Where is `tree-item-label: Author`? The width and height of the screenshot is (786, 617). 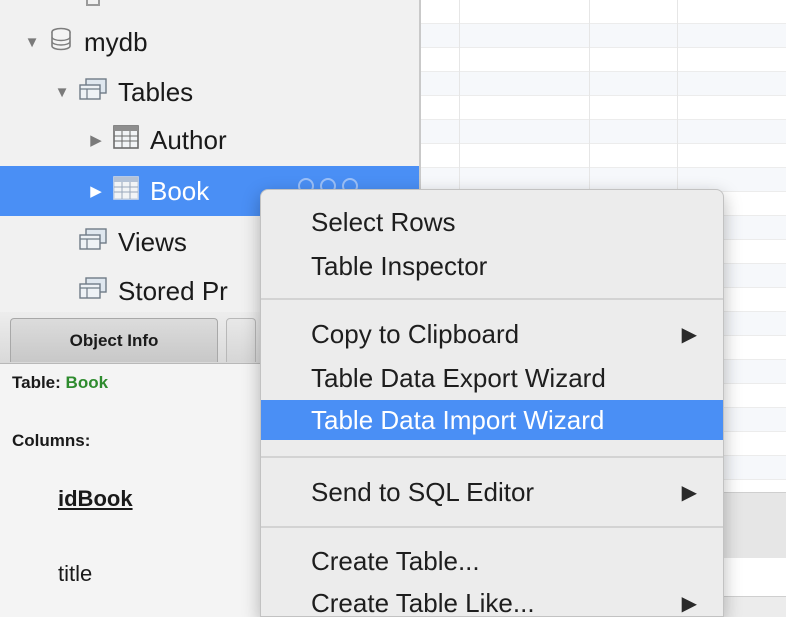 tree-item-label: Author is located at coordinates (188, 139).